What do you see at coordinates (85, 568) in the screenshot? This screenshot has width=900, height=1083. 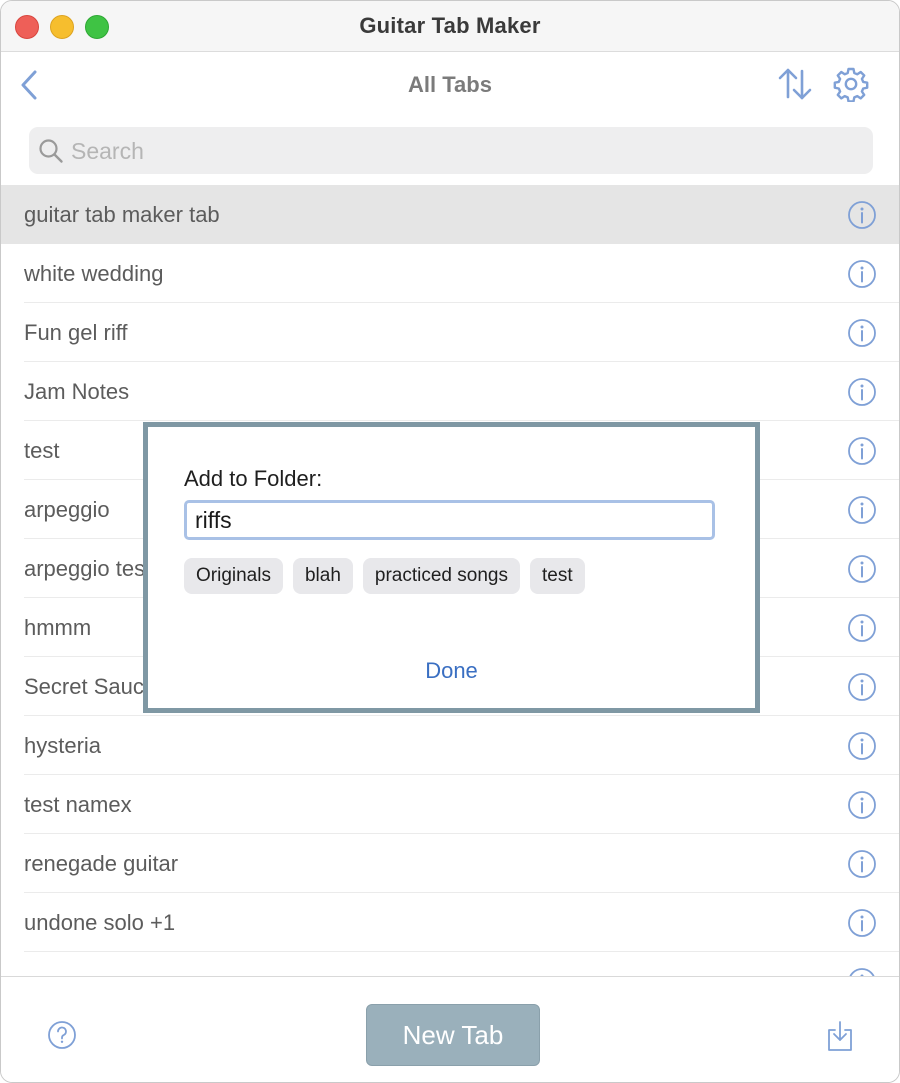 I see `tab-name: arpeggio tes` at bounding box center [85, 568].